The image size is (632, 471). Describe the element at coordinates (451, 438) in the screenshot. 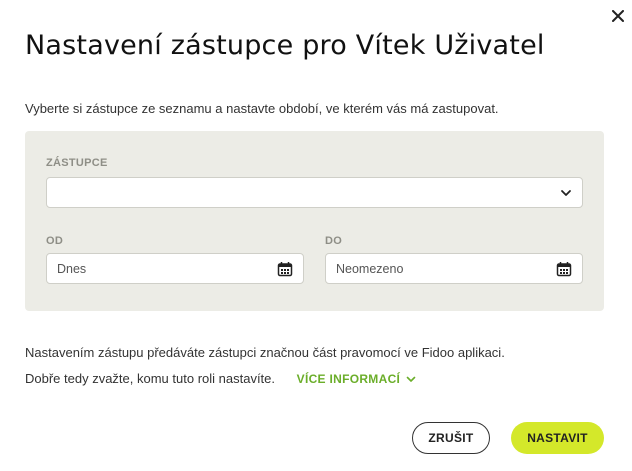

I see `cancel-button: ZRUŠIT` at that location.